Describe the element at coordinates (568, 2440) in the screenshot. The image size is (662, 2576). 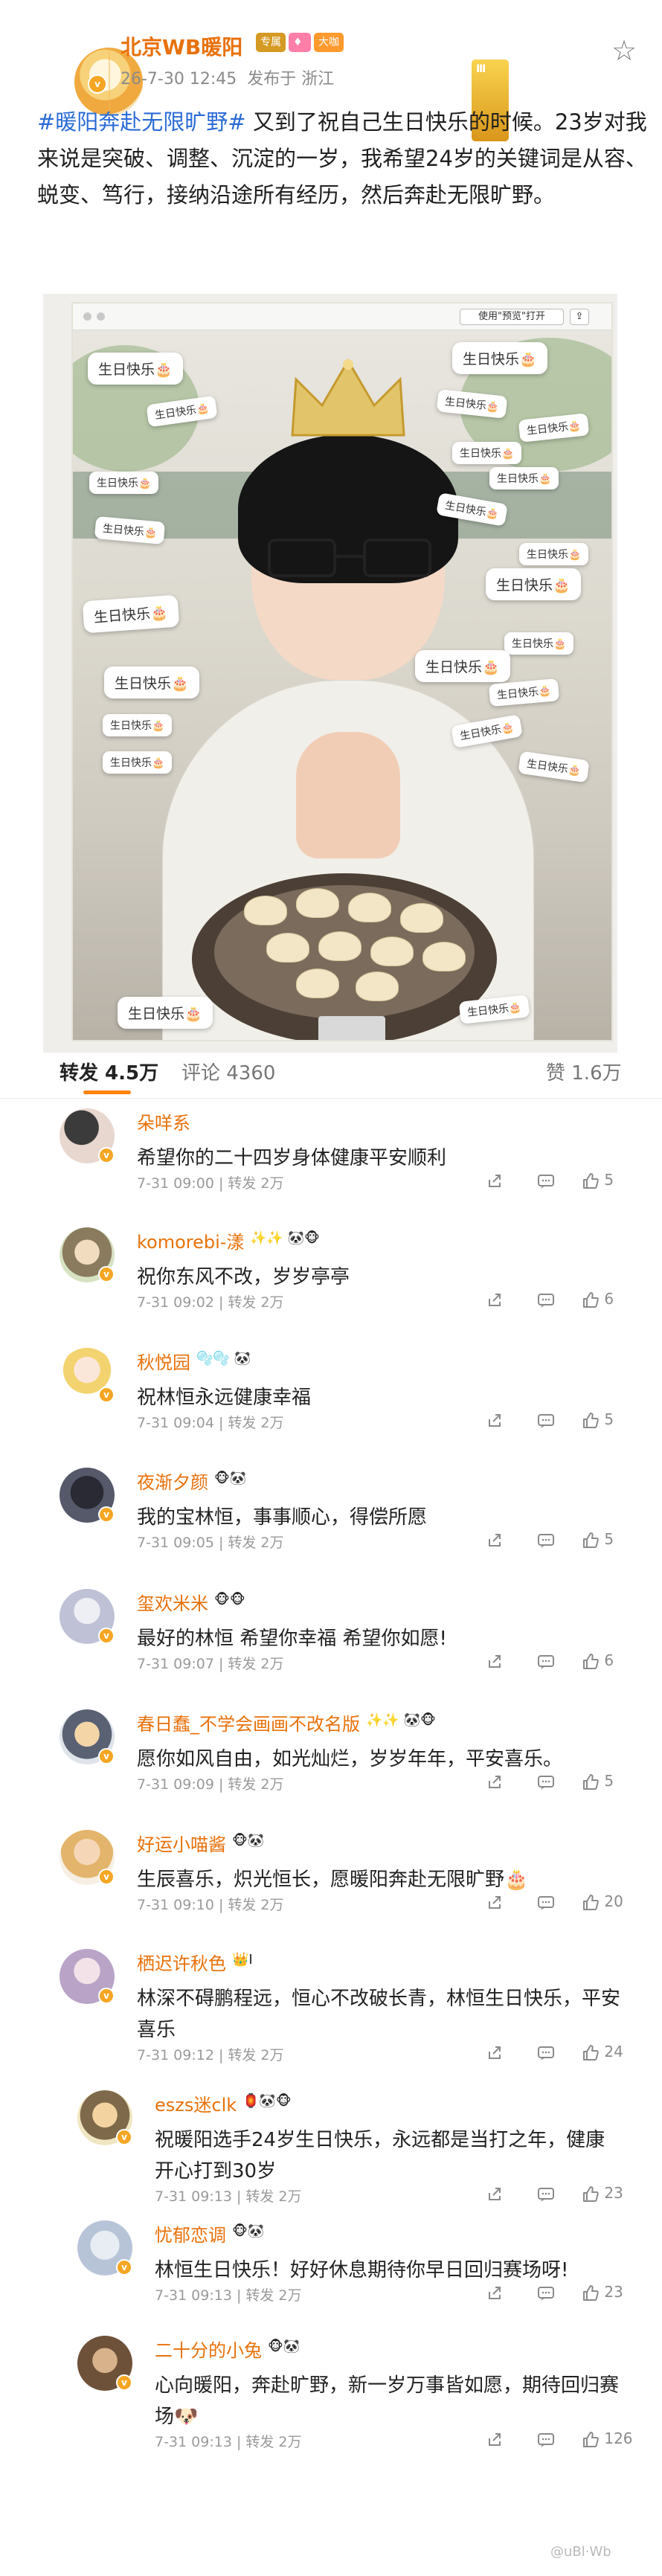
I see `repost-actions: 126` at that location.